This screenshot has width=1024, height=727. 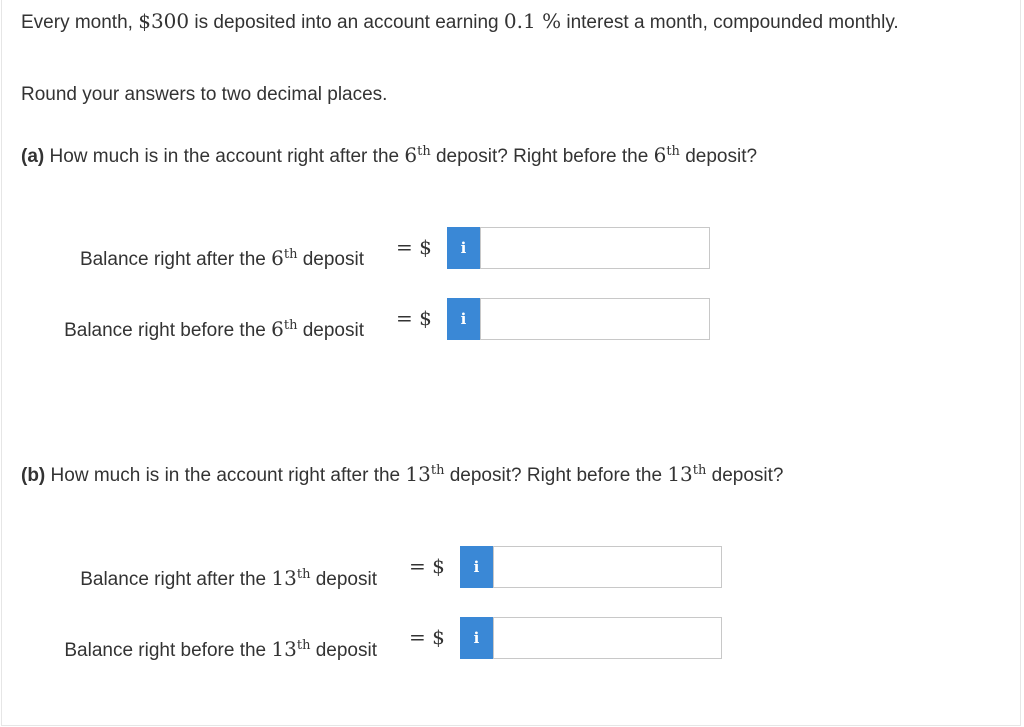 I want to click on part-b-num: 13, so click(x=418, y=474).